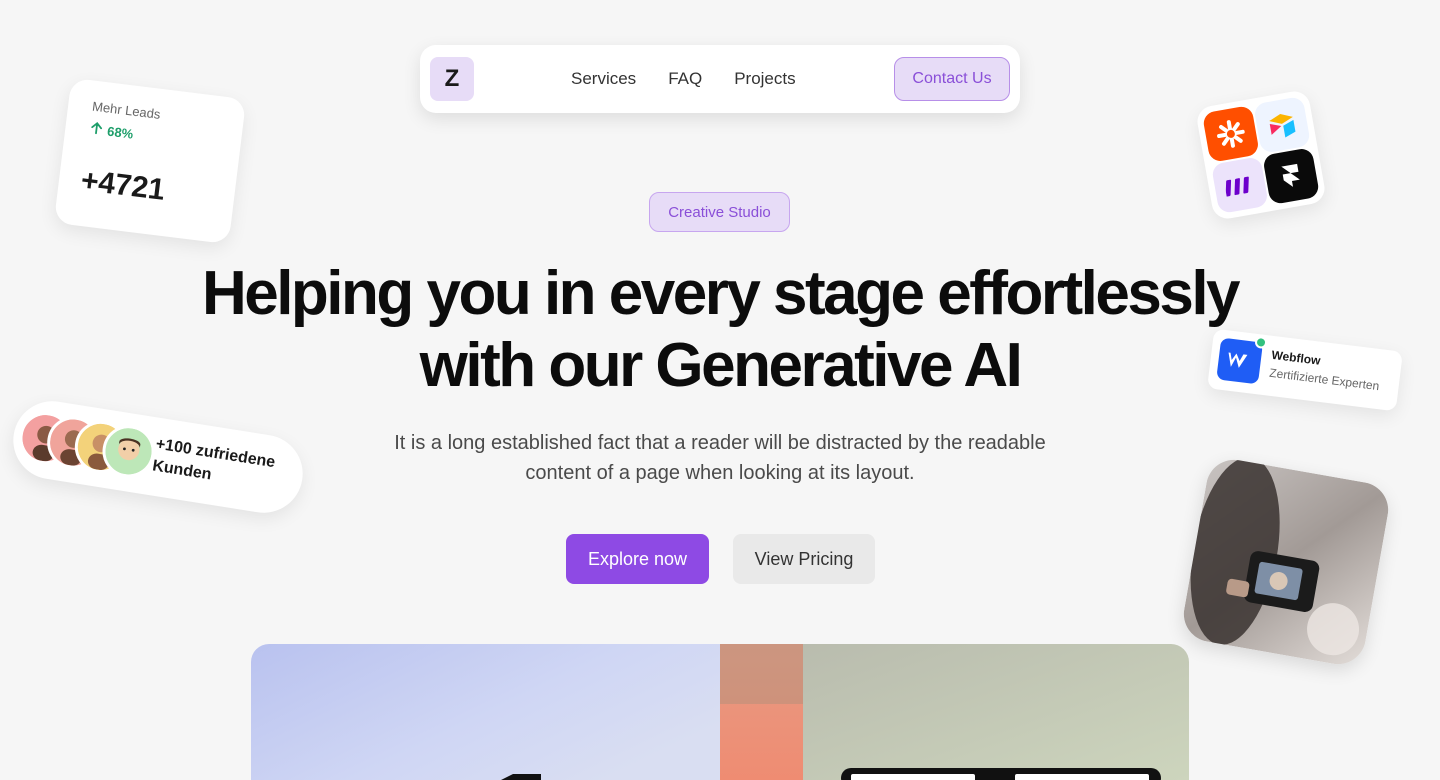 The width and height of the screenshot is (1440, 780). Describe the element at coordinates (1230, 133) in the screenshot. I see `zapier-icon` at that location.